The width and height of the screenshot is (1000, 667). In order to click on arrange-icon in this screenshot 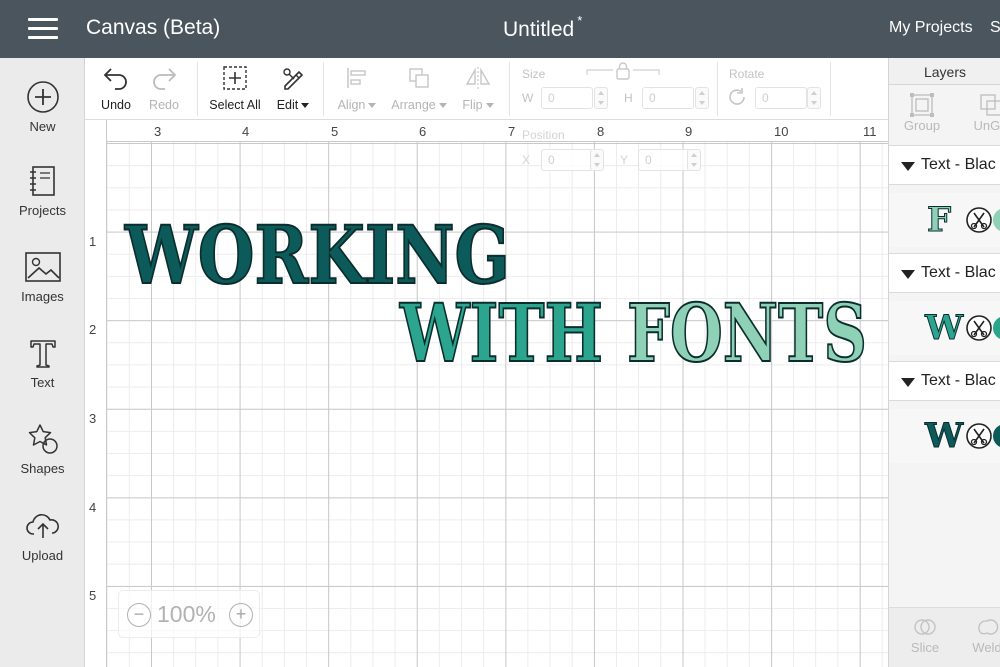, I will do `click(419, 78)`.